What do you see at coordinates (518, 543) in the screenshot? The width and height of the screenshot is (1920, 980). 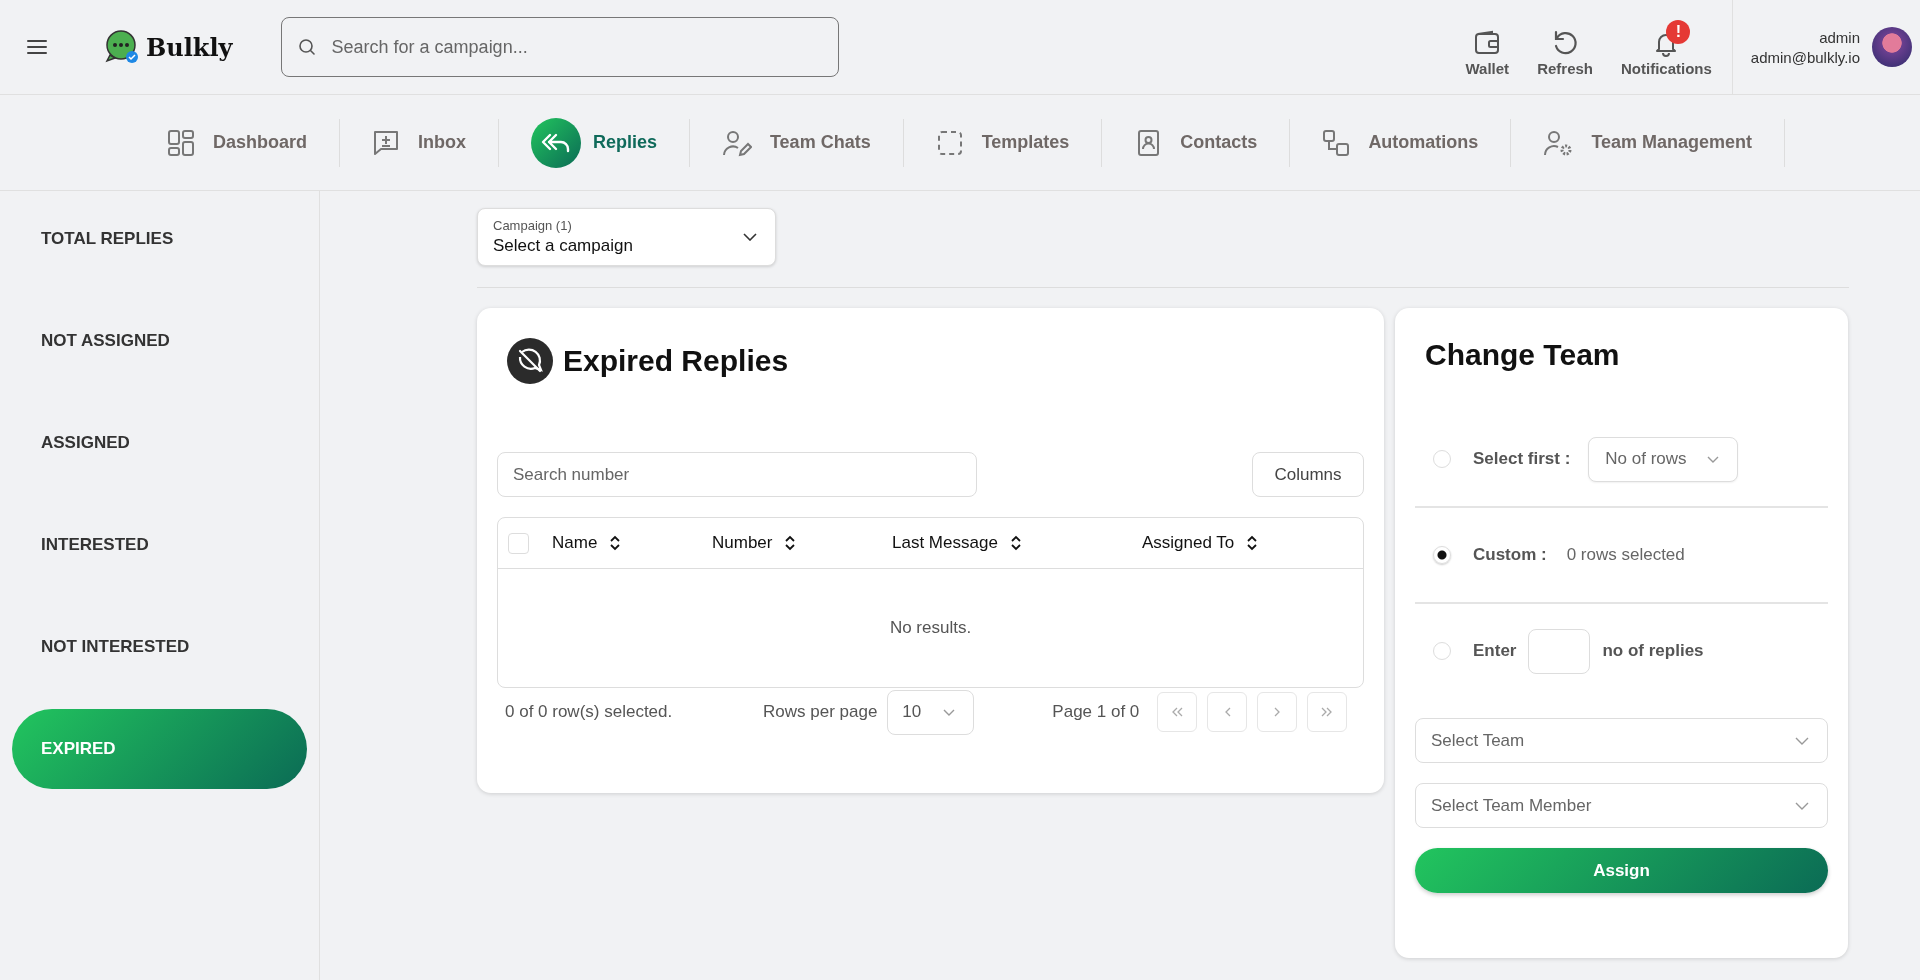 I see `select-all-checkbox` at bounding box center [518, 543].